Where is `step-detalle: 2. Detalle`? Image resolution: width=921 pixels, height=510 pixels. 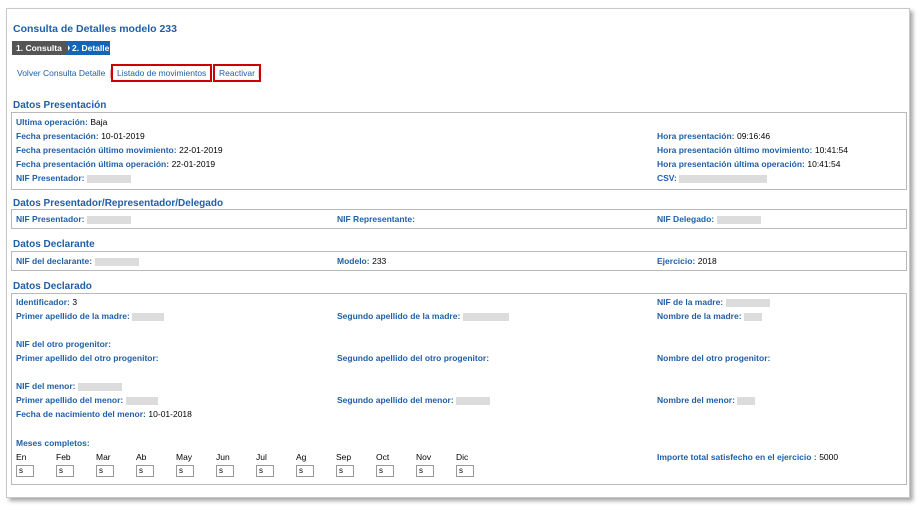
step-detalle: 2. Detalle is located at coordinates (87, 48).